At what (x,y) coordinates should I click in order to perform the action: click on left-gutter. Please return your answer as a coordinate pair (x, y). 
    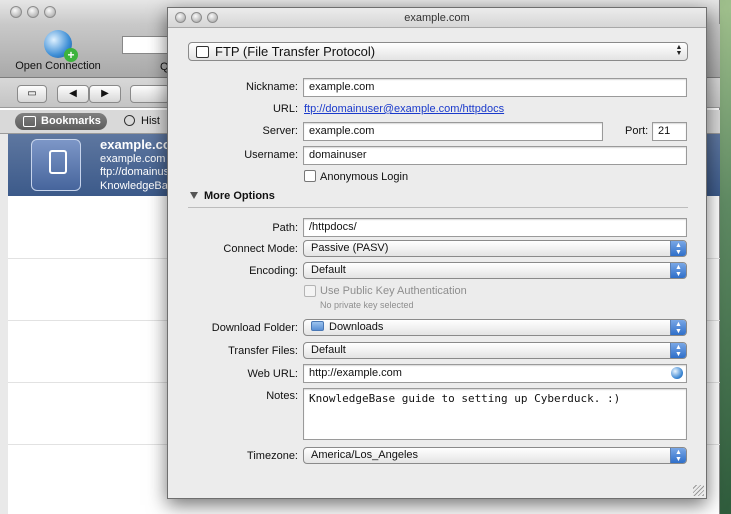
    Looking at the image, I should click on (4, 324).